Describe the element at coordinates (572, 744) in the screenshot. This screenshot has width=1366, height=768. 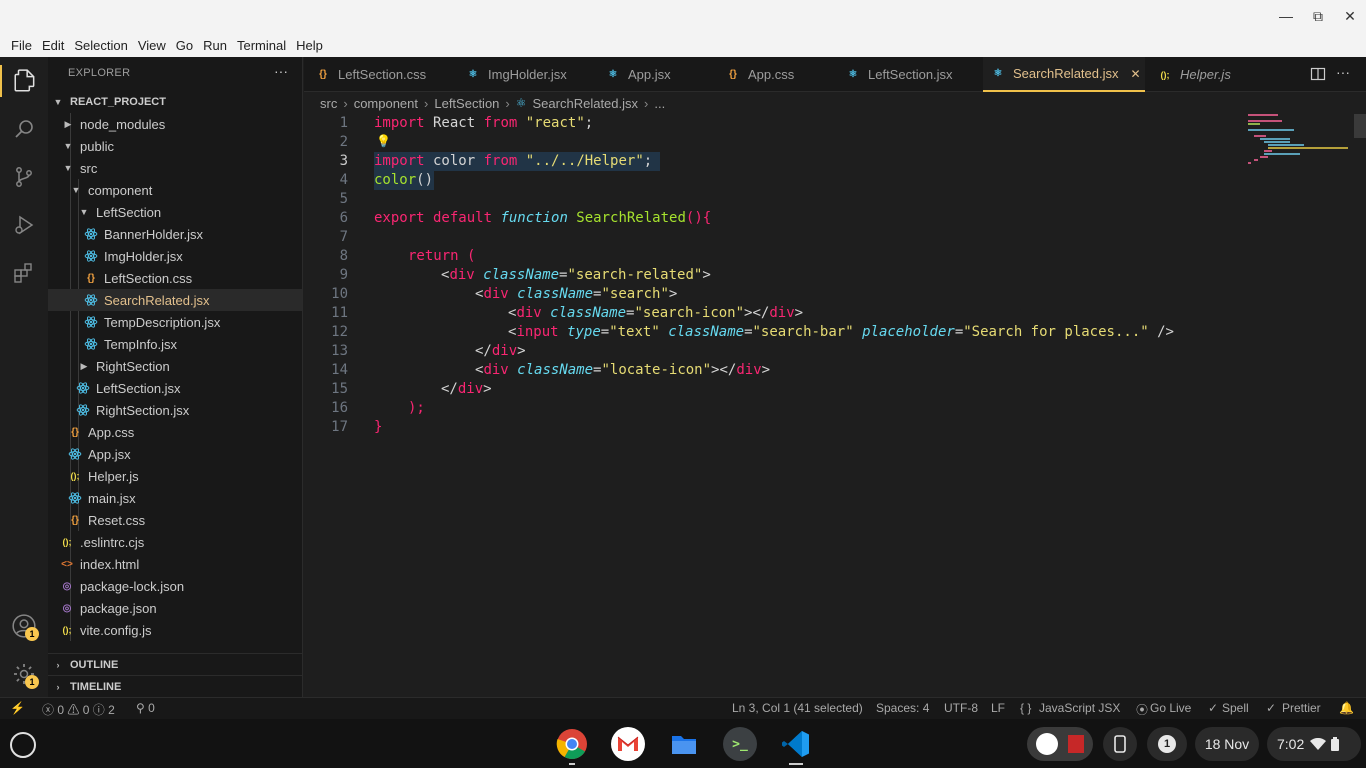
I see `chrome-icon` at that location.